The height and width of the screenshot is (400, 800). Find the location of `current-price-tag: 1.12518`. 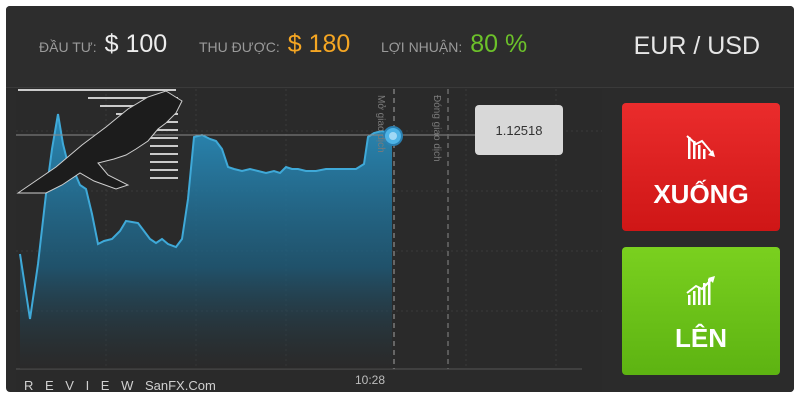

current-price-tag: 1.12518 is located at coordinates (519, 130).